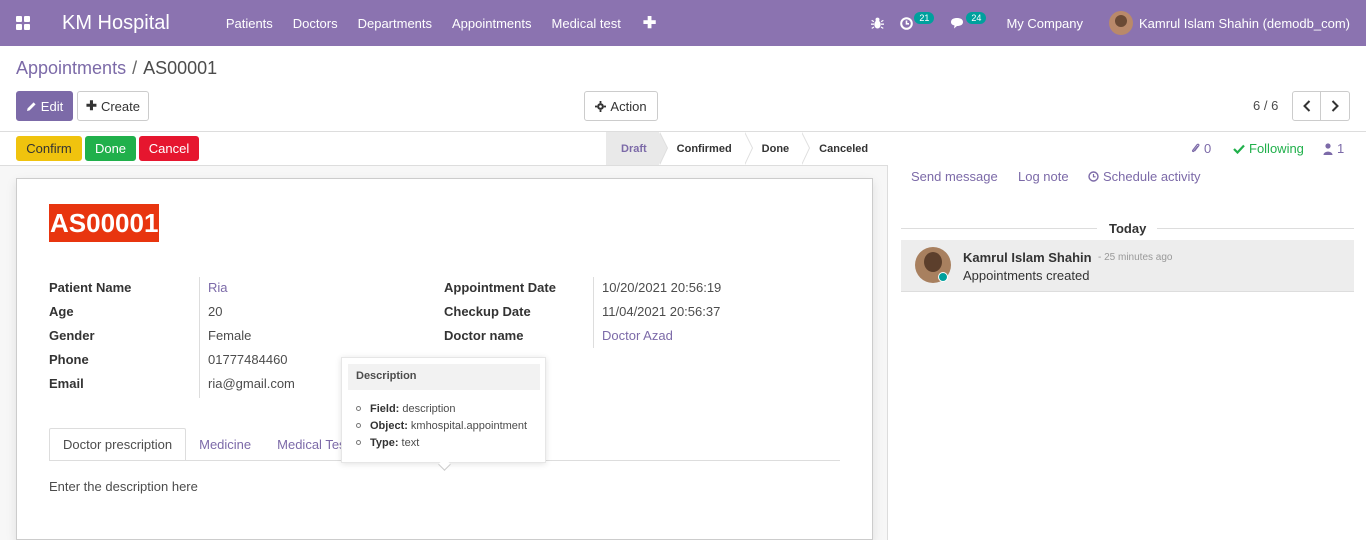  Describe the element at coordinates (389, 425) in the screenshot. I see `tooltip-key: Object:` at that location.